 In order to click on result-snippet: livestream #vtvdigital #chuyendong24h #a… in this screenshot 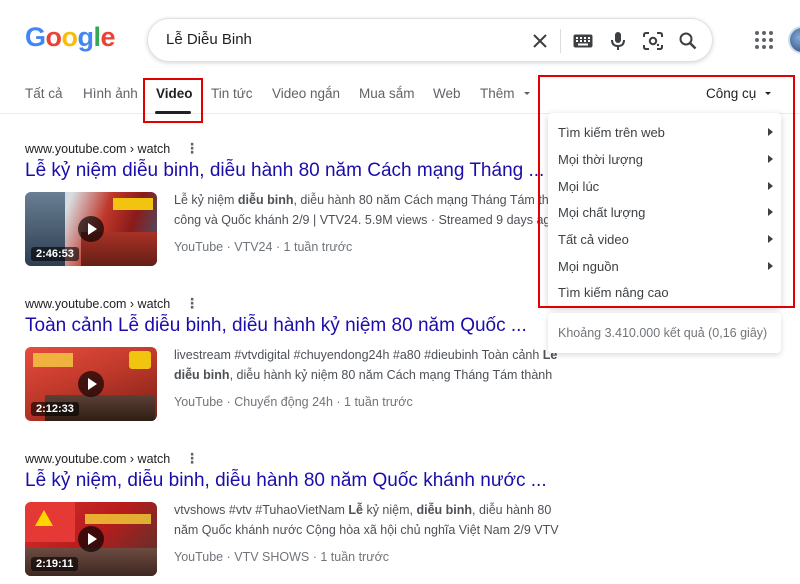, I will do `click(376, 365)`.